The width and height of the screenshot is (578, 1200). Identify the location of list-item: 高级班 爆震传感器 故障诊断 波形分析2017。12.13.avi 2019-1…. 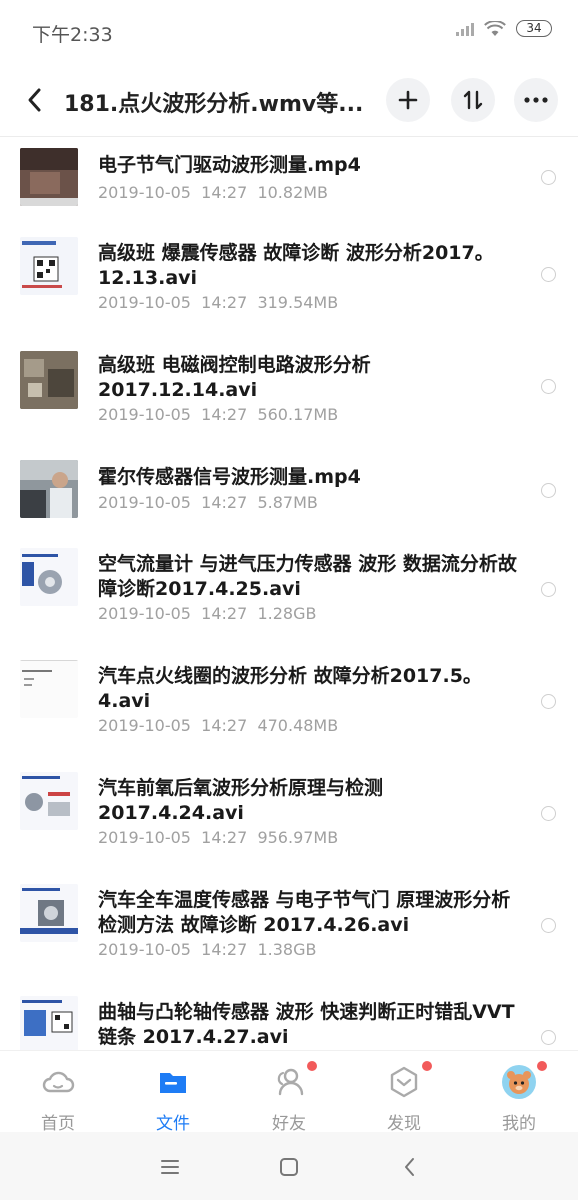
(289, 291).